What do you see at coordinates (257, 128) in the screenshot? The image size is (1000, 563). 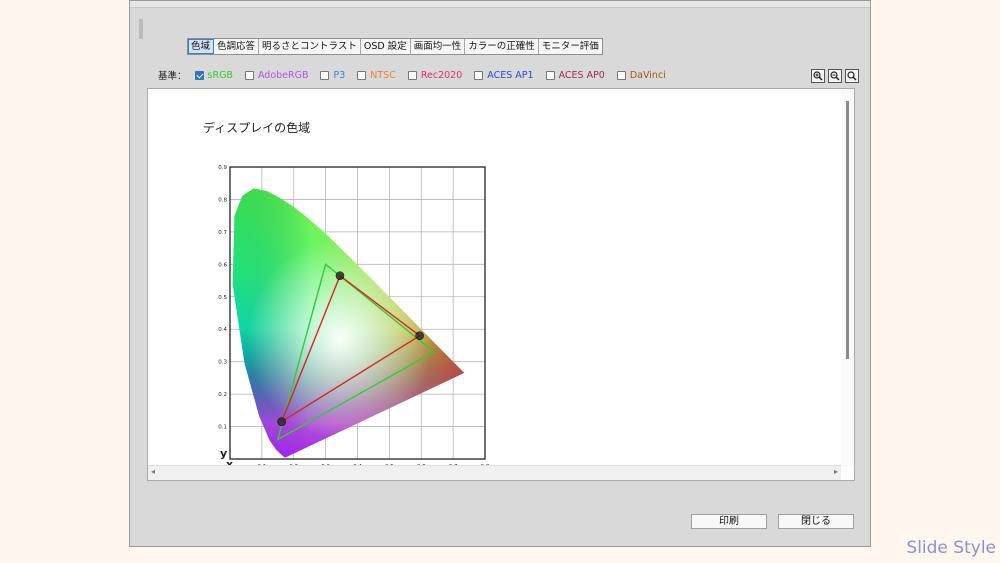 I see `panel-title: ディスプレイの色域` at bounding box center [257, 128].